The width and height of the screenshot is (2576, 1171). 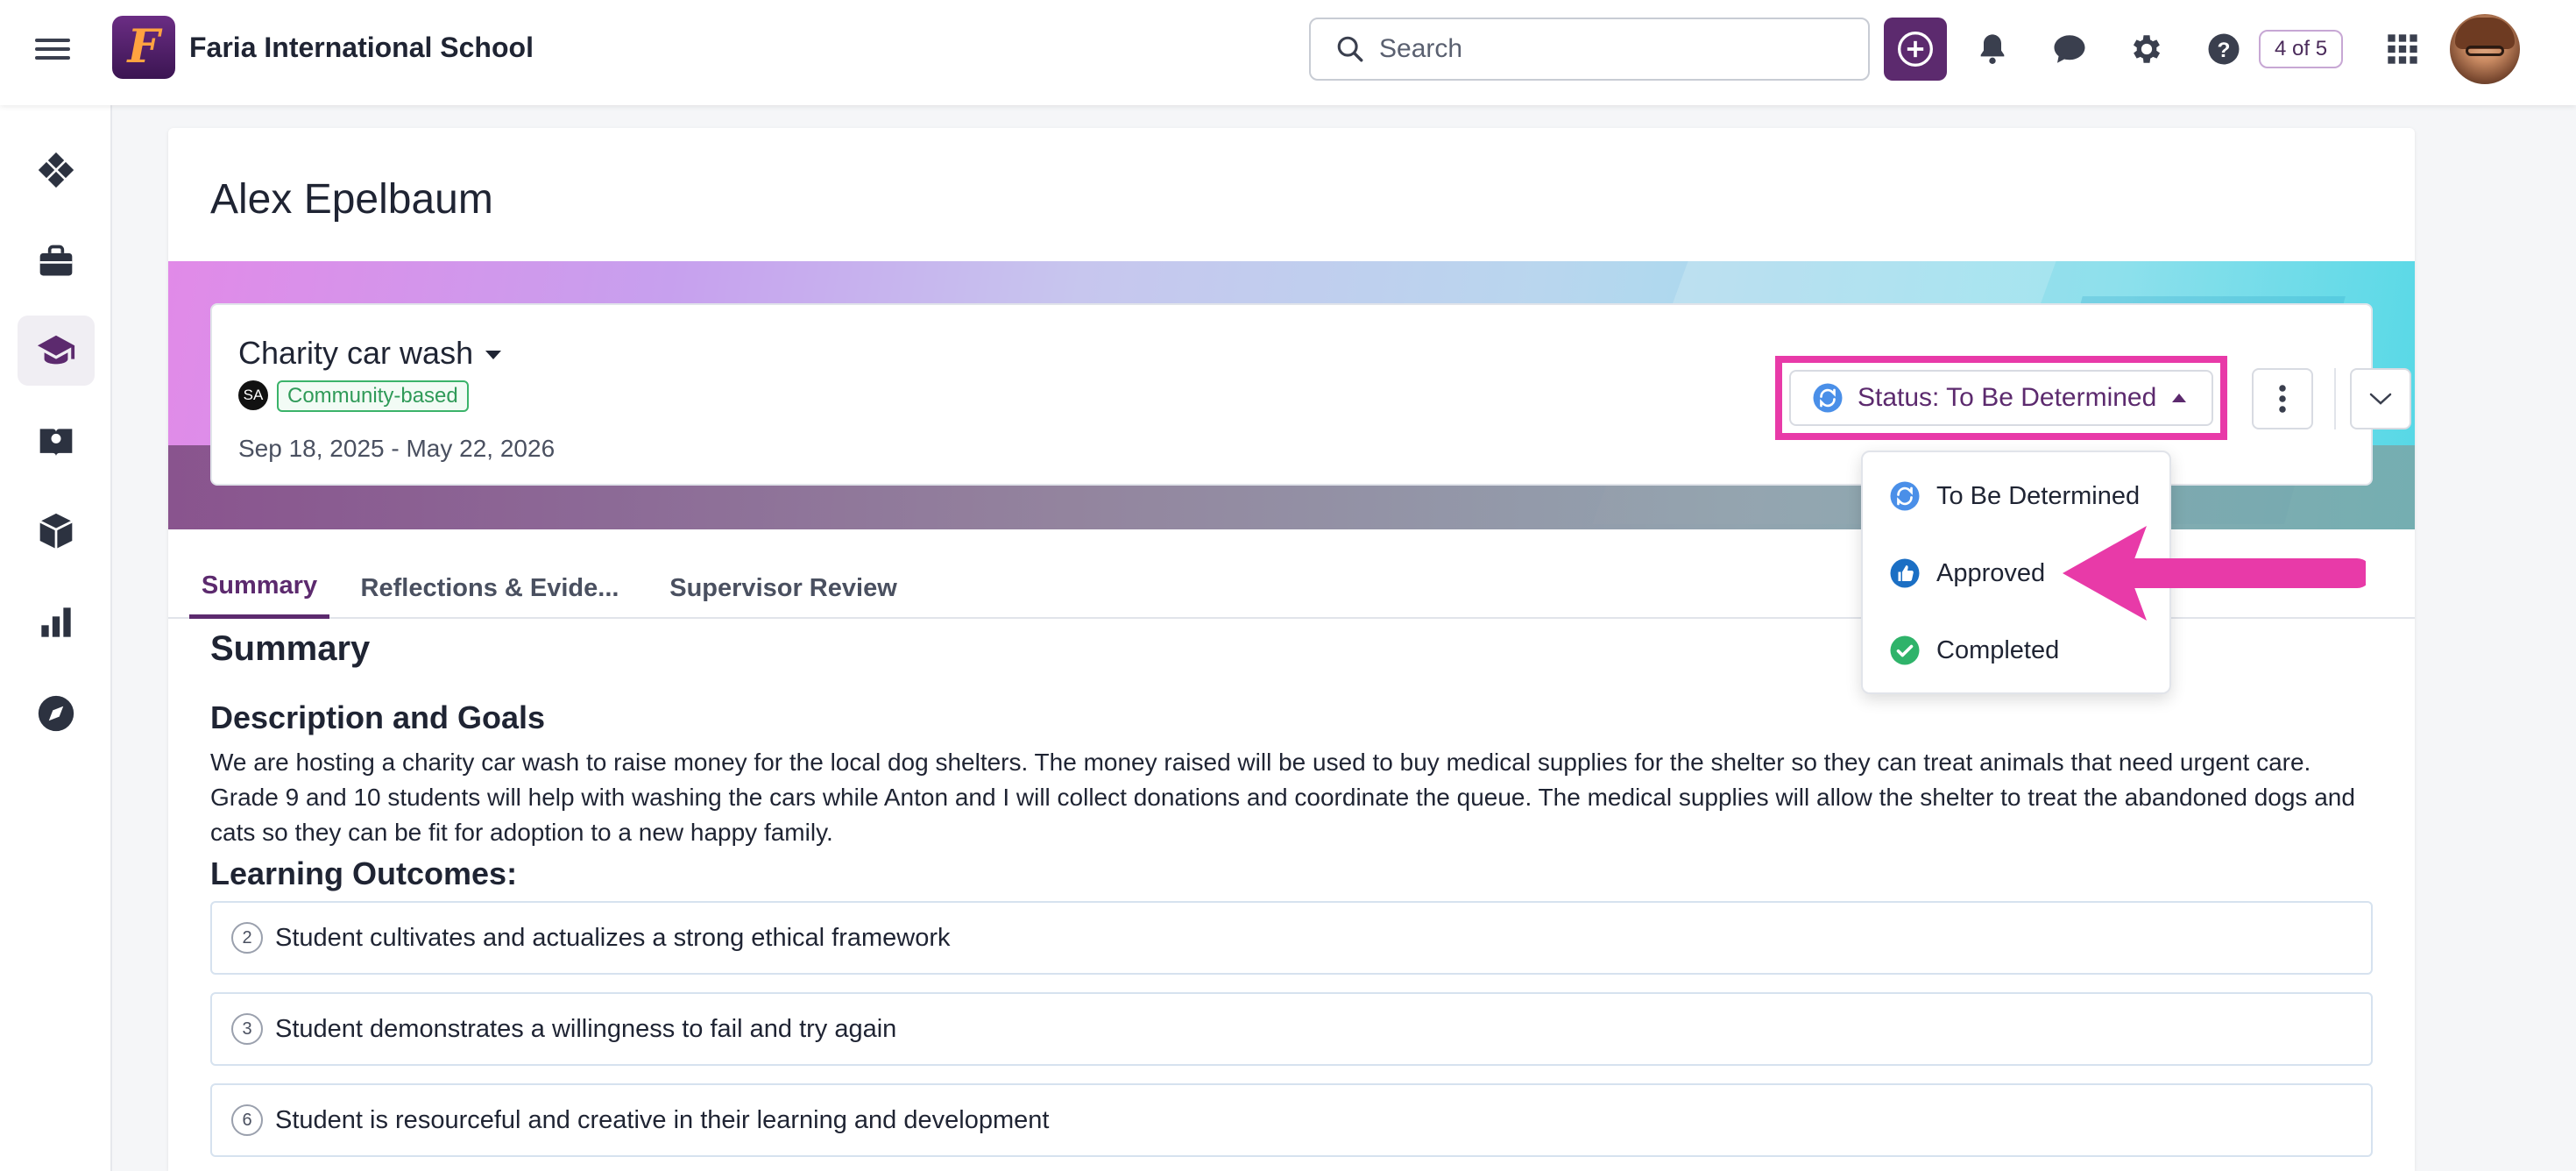 I want to click on settings-gear-icon, so click(x=2146, y=49).